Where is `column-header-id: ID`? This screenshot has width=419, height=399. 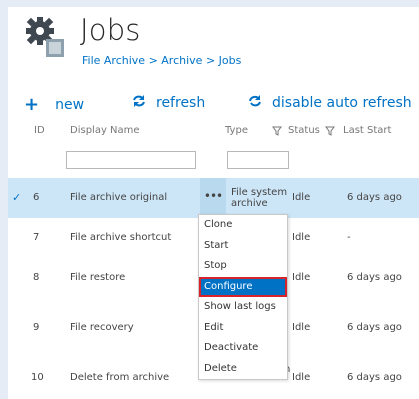 column-header-id: ID is located at coordinates (39, 130).